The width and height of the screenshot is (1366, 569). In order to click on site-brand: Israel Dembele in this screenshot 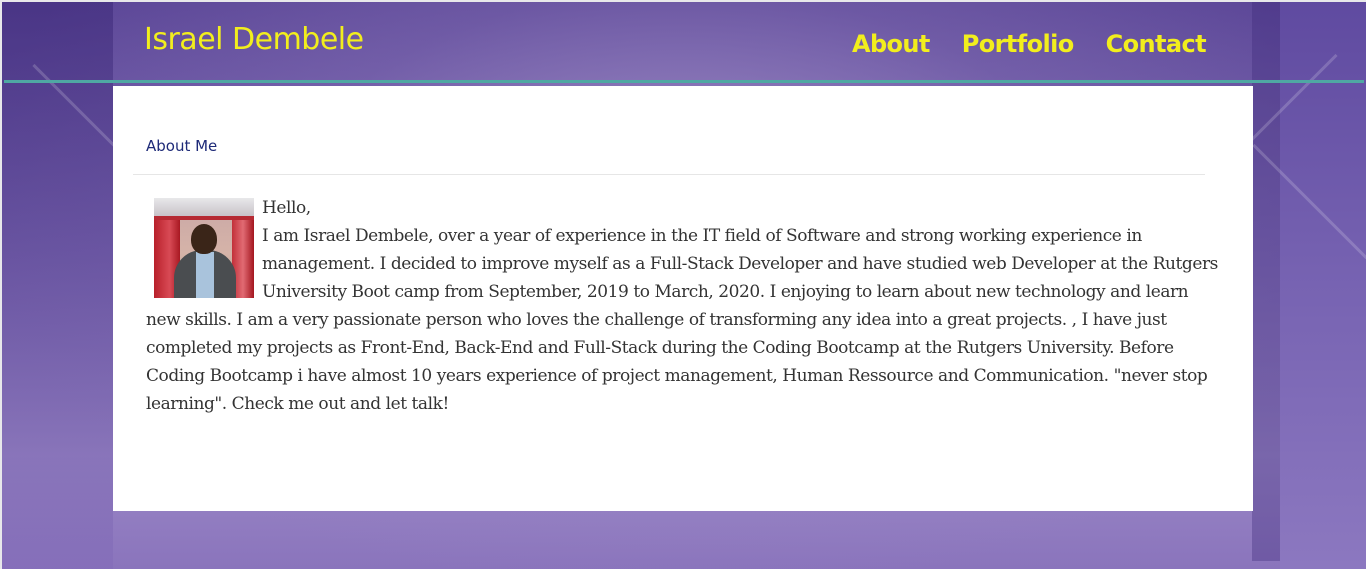, I will do `click(254, 39)`.